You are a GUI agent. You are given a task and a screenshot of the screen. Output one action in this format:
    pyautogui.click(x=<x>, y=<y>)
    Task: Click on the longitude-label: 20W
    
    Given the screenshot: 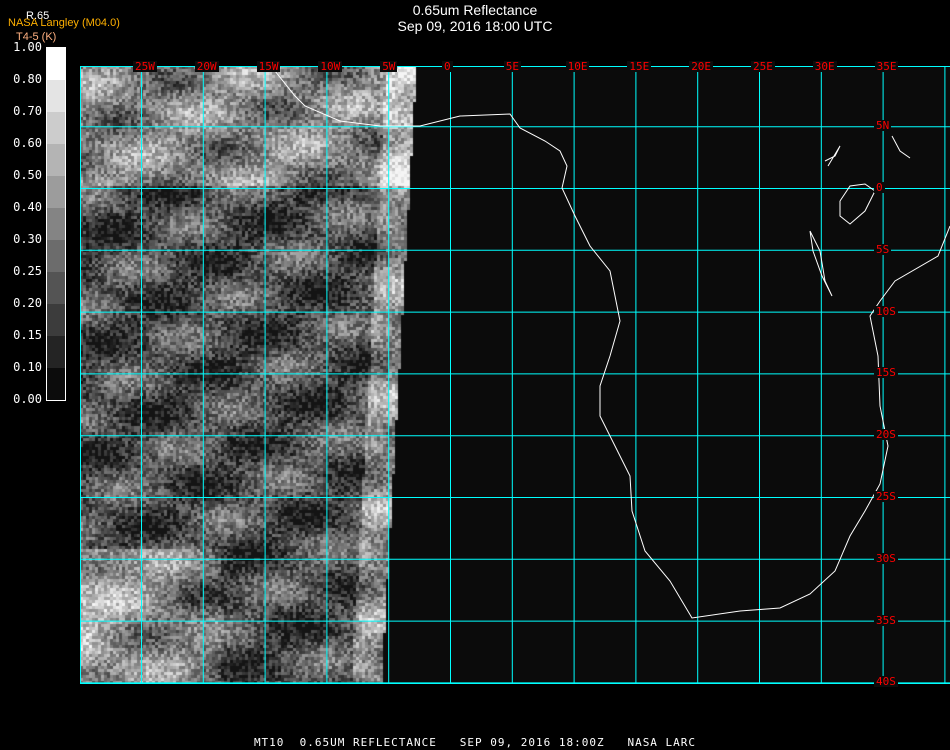 What is the action you would take?
    pyautogui.click(x=206, y=66)
    